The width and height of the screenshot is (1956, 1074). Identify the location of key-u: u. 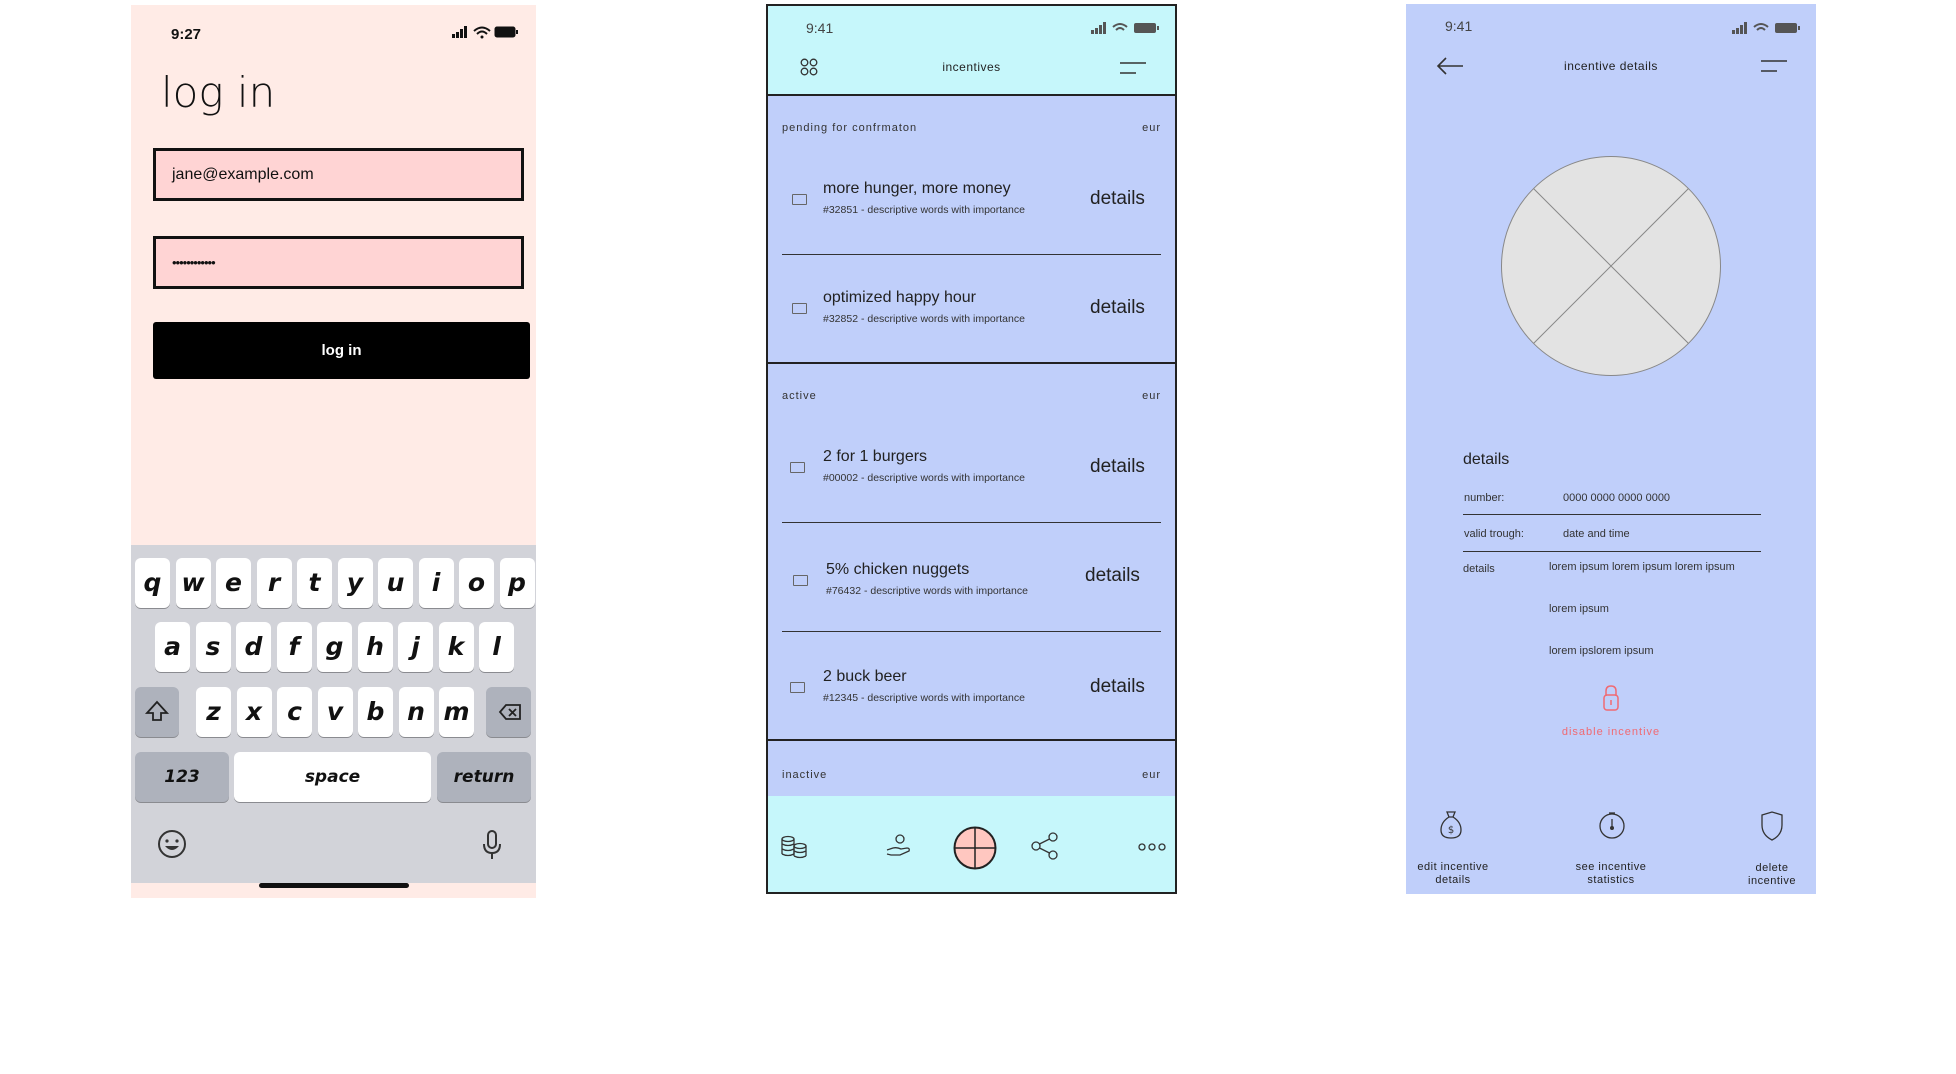
(395, 583).